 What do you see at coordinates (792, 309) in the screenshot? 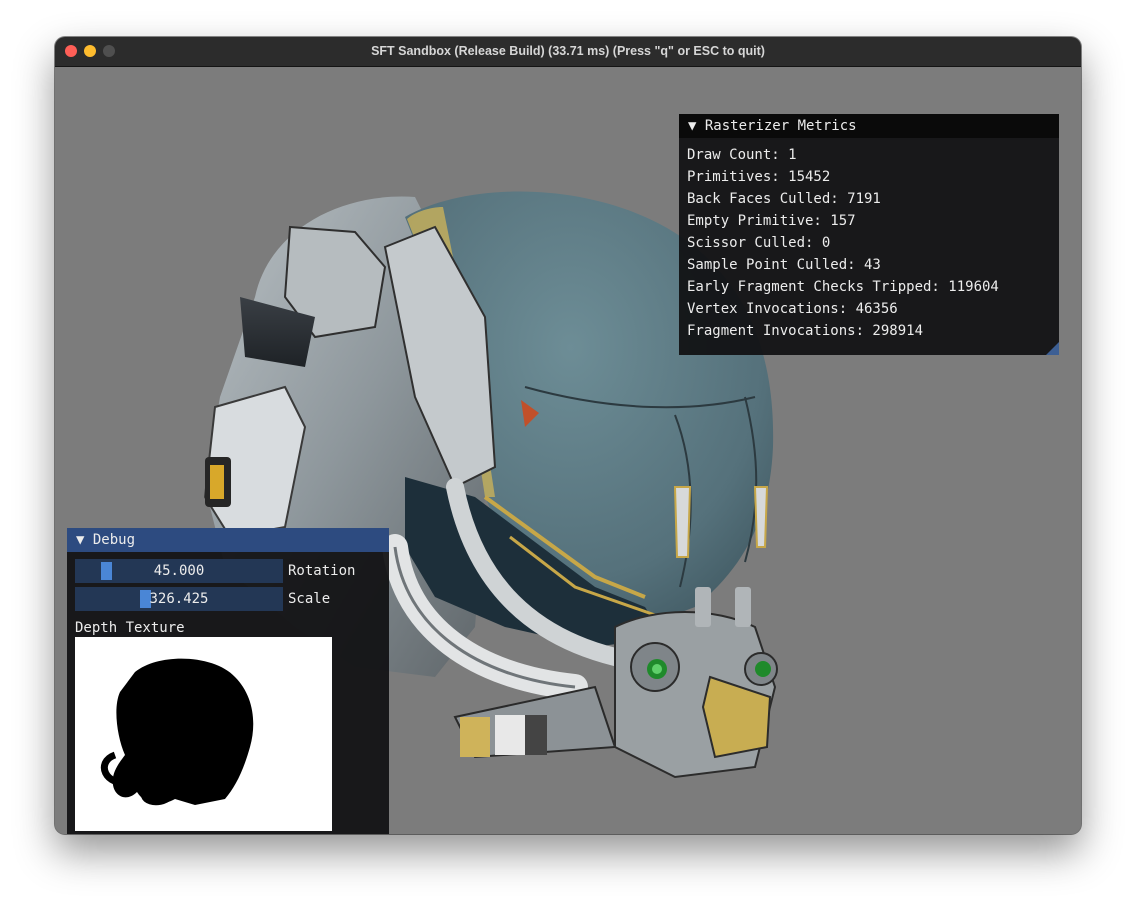
I see `metric-vertex-invocations: Vertex Invocations: 46356` at bounding box center [792, 309].